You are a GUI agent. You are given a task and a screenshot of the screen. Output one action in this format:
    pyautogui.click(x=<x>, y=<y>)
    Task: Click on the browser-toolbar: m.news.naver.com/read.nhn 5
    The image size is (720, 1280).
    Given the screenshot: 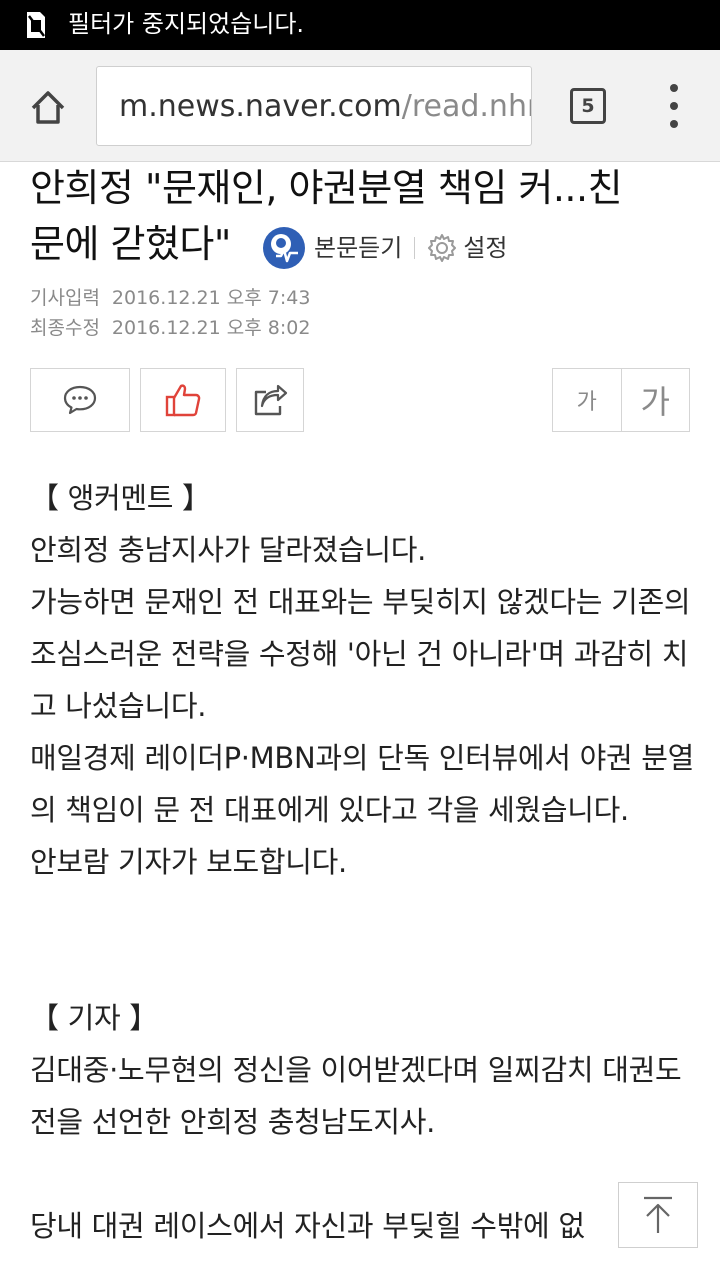 What is the action you would take?
    pyautogui.click(x=360, y=106)
    